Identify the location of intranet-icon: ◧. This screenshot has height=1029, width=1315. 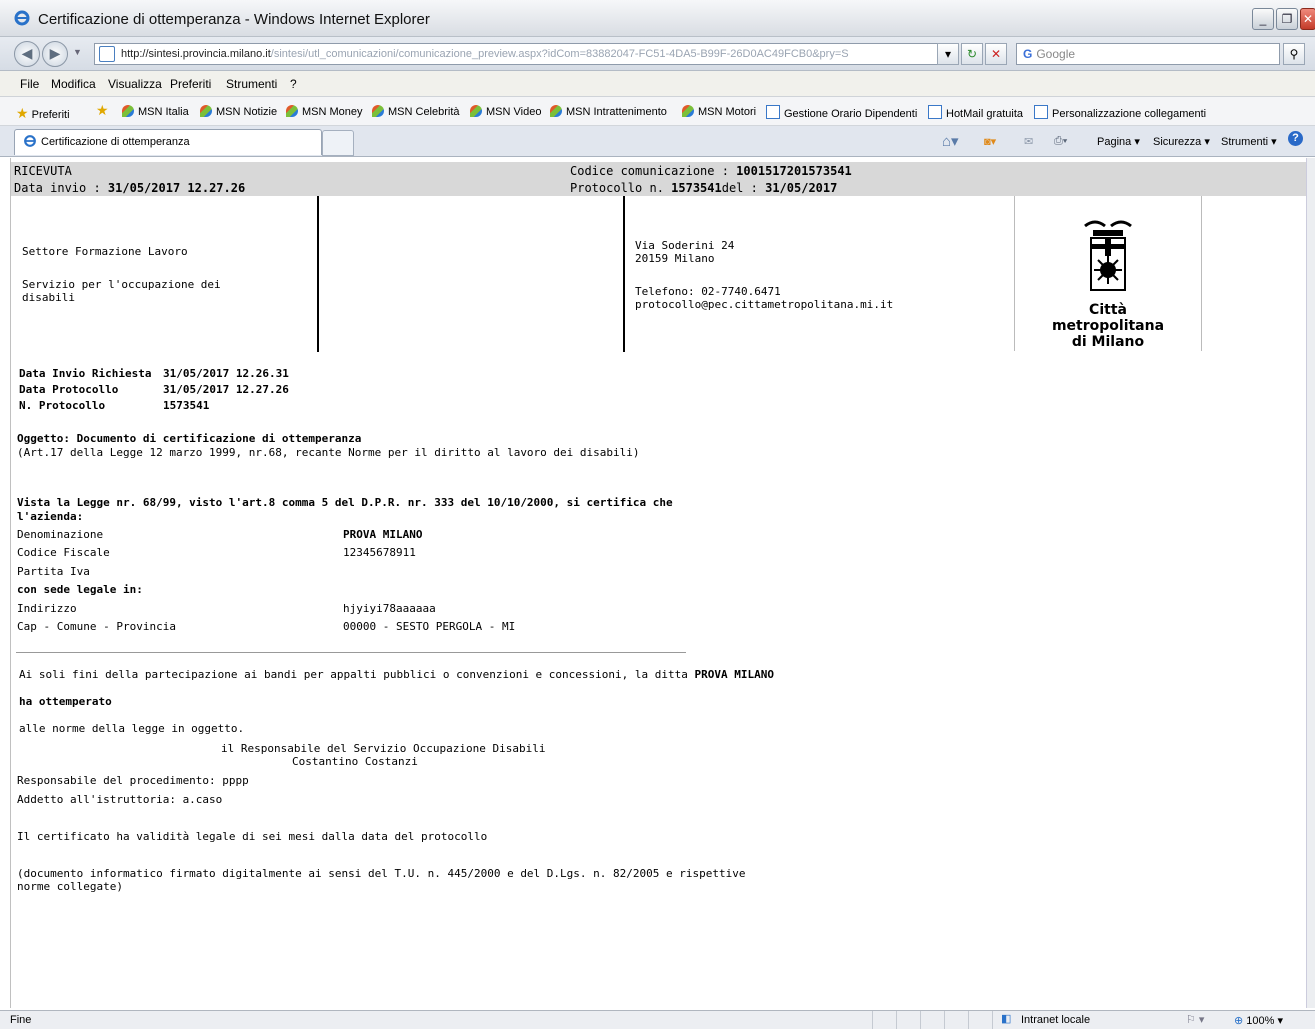
(1006, 1019).